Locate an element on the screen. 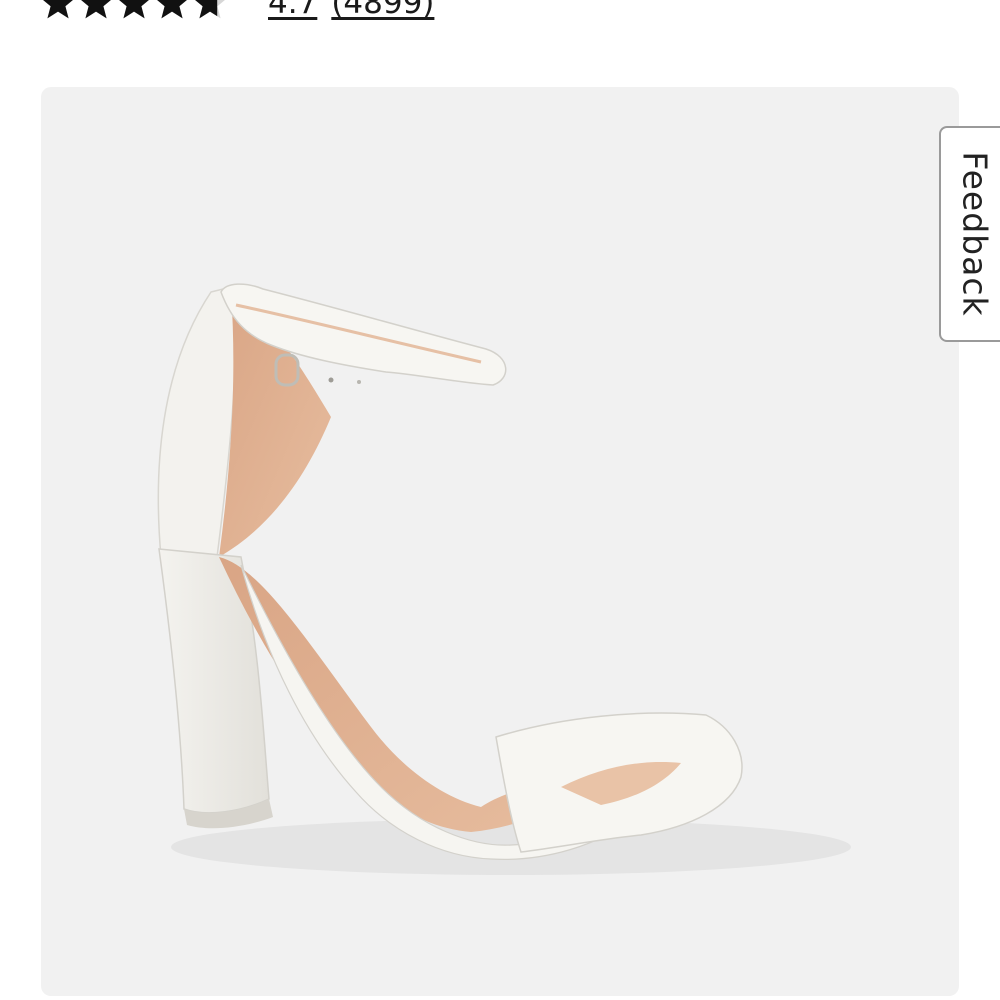 Image resolution: width=1000 pixels, height=1000 pixels. star-rating is located at coordinates (134, 10).